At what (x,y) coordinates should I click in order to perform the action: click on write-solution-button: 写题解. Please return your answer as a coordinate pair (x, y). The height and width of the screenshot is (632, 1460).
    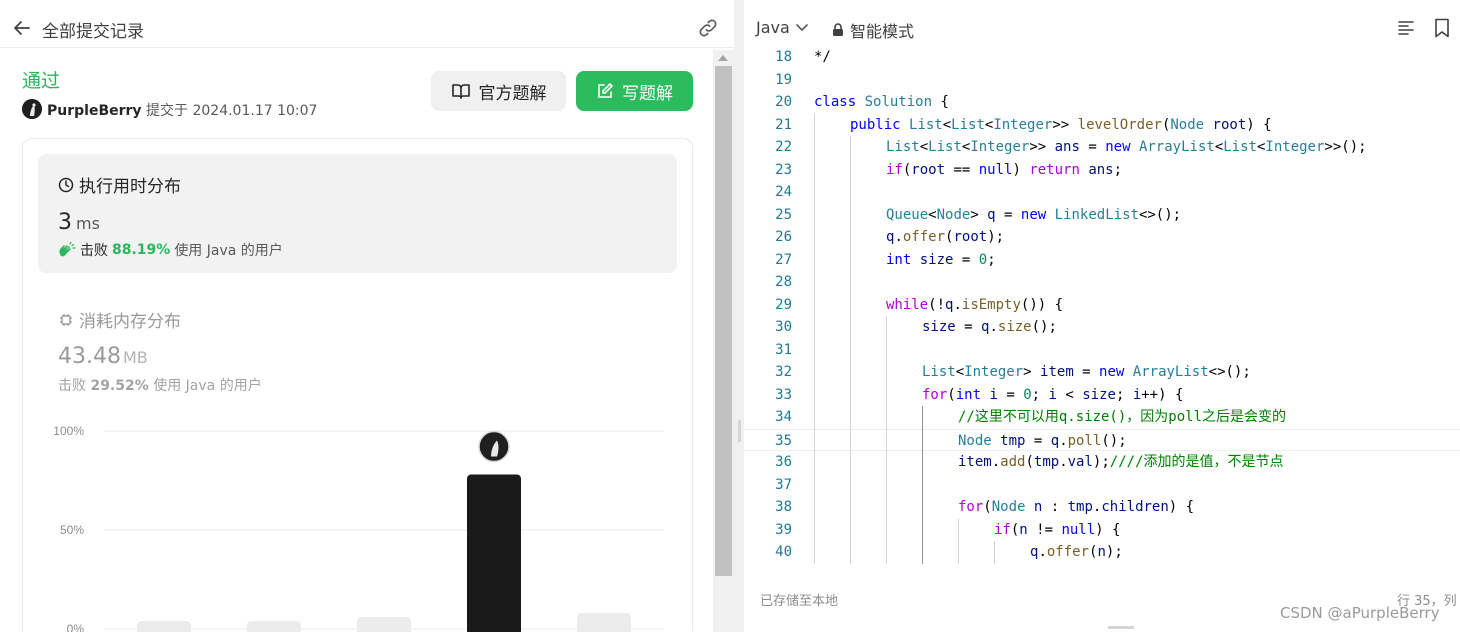
    Looking at the image, I should click on (634, 91).